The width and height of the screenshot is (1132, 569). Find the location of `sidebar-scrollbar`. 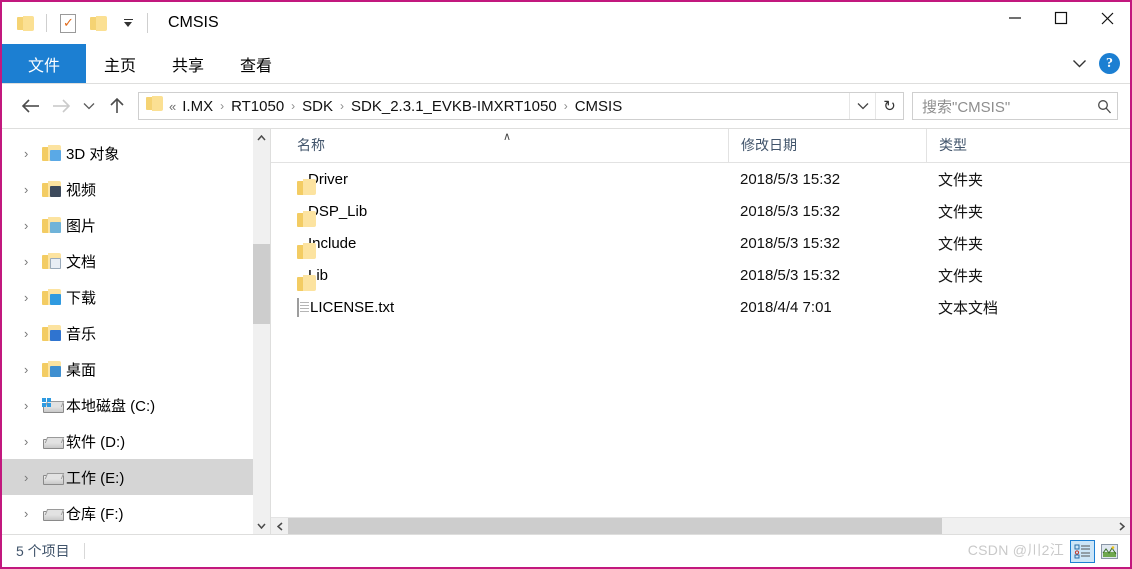

sidebar-scrollbar is located at coordinates (261, 331).